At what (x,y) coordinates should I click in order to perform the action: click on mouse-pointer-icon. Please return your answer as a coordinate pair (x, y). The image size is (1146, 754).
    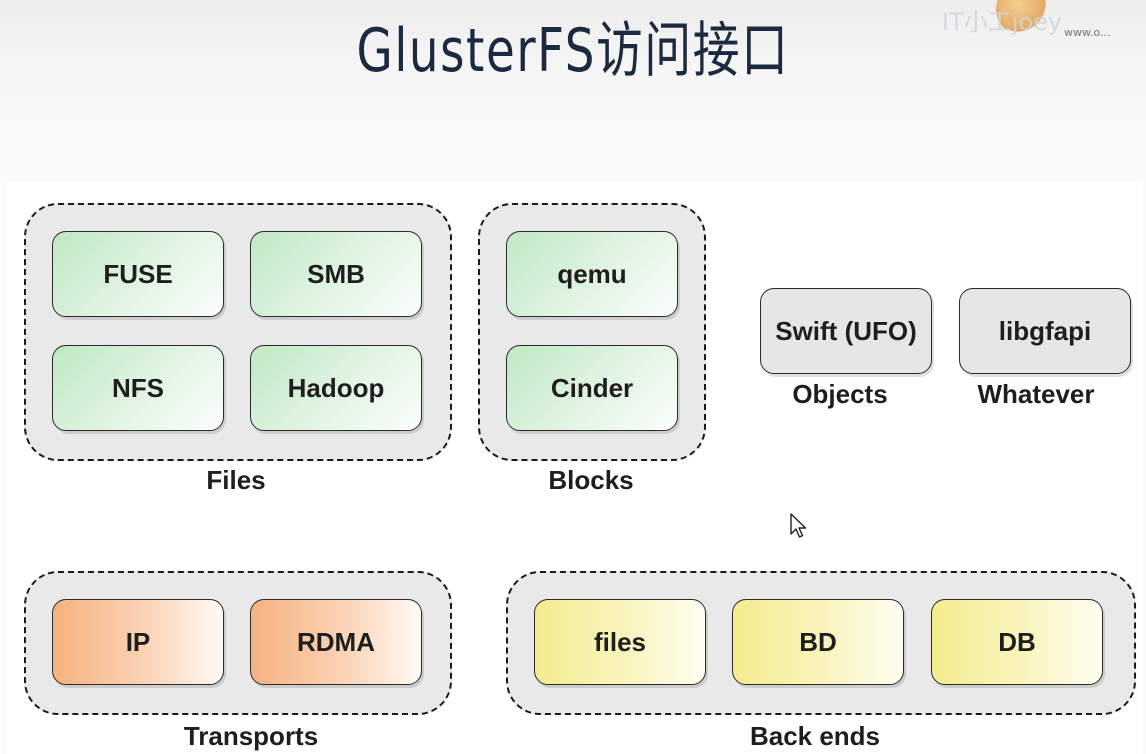
    Looking at the image, I should click on (798, 525).